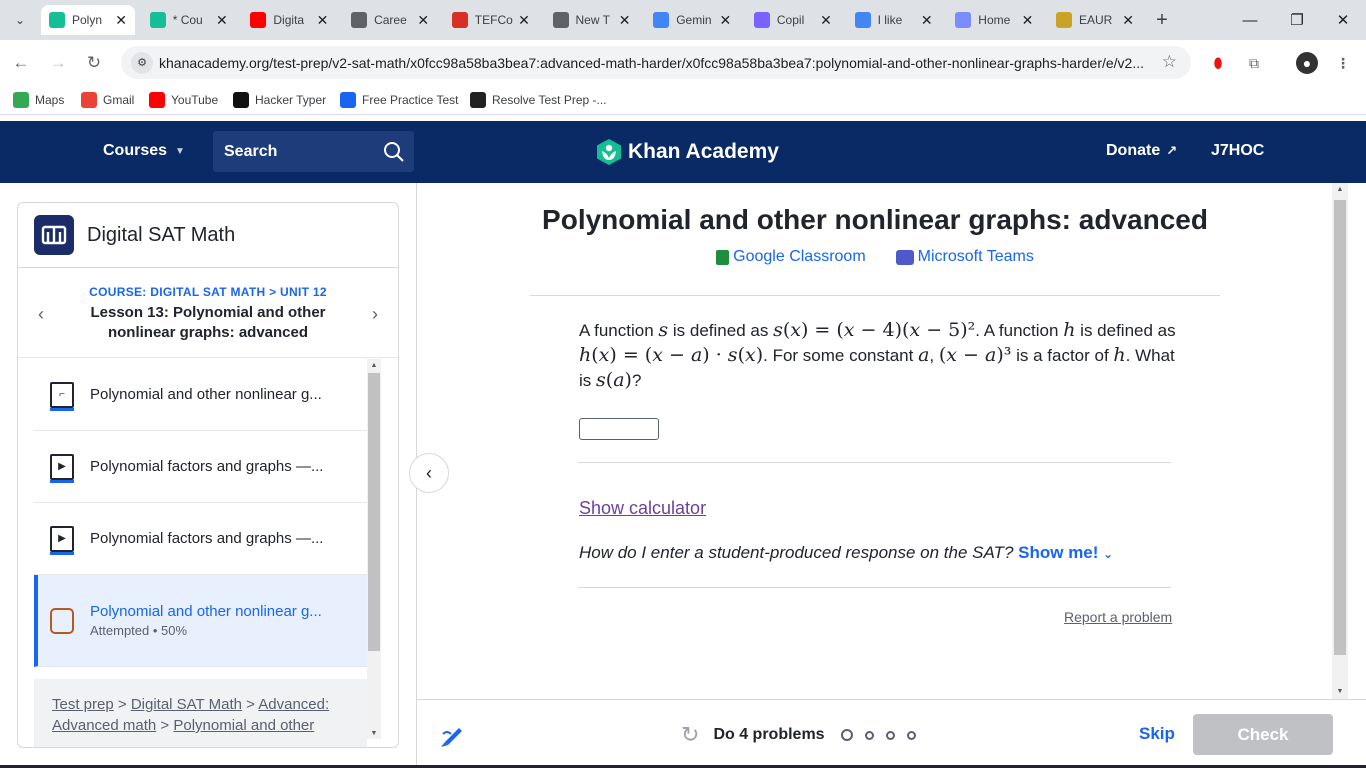  What do you see at coordinates (592, 20) in the screenshot?
I see `browser-tab: New T ✕` at bounding box center [592, 20].